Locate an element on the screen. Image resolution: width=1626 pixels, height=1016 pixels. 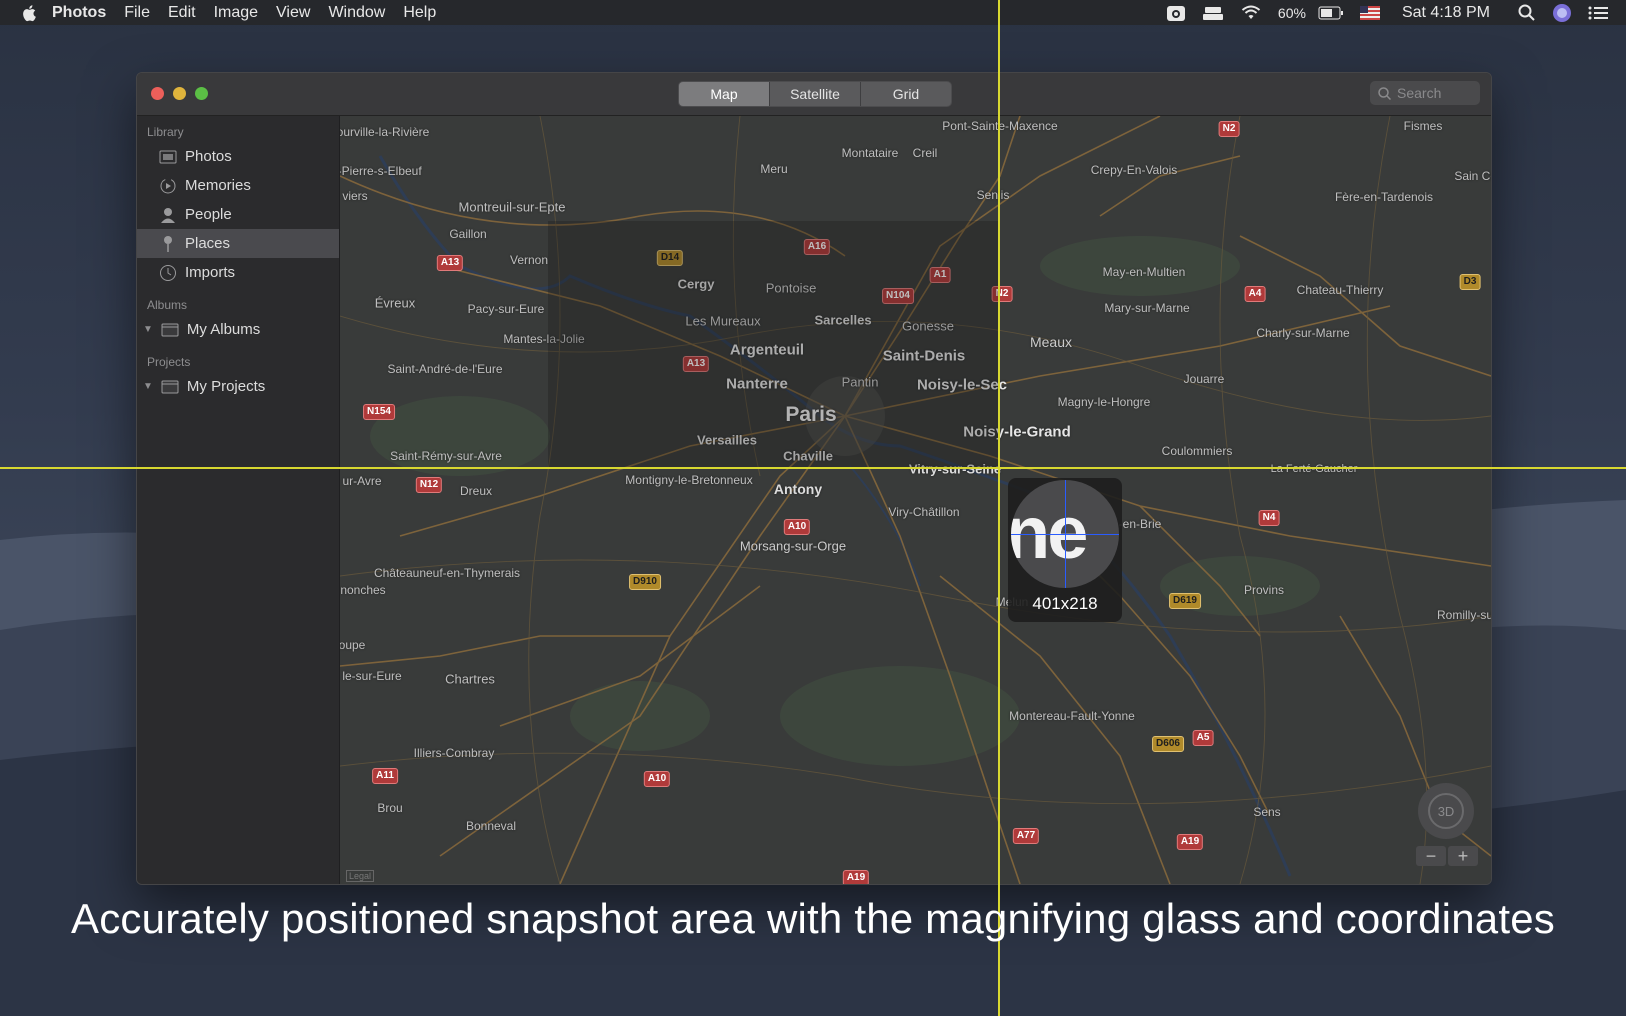
map-label: Jouarre is located at coordinates (1204, 379).